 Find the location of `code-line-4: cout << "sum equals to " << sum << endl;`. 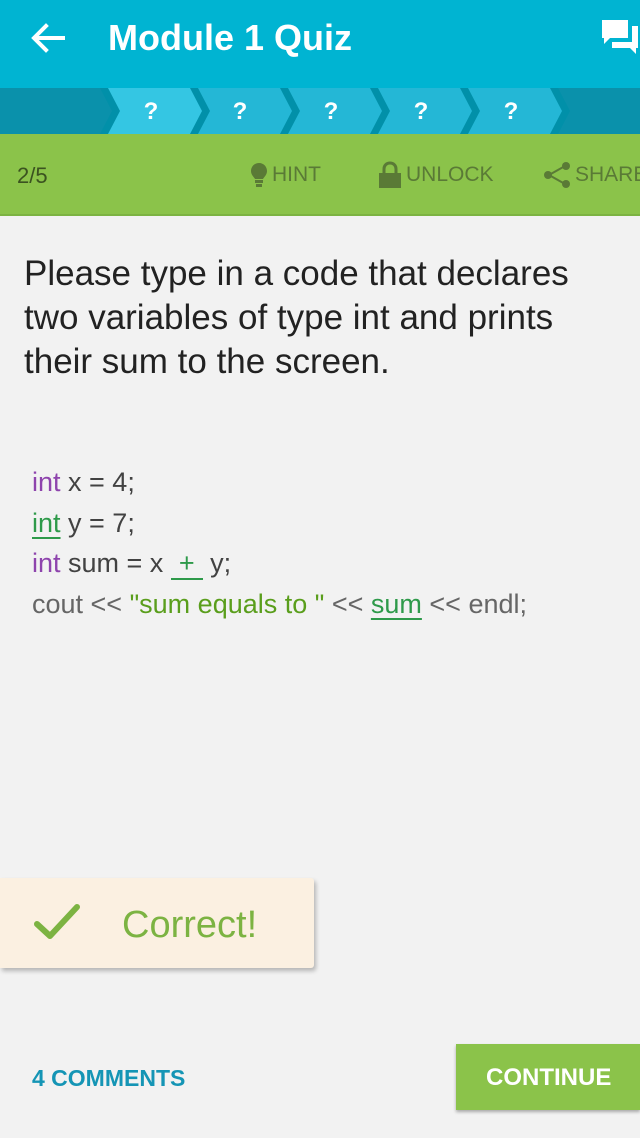

code-line-4: cout << "sum equals to " << sum << endl; is located at coordinates (279, 604).